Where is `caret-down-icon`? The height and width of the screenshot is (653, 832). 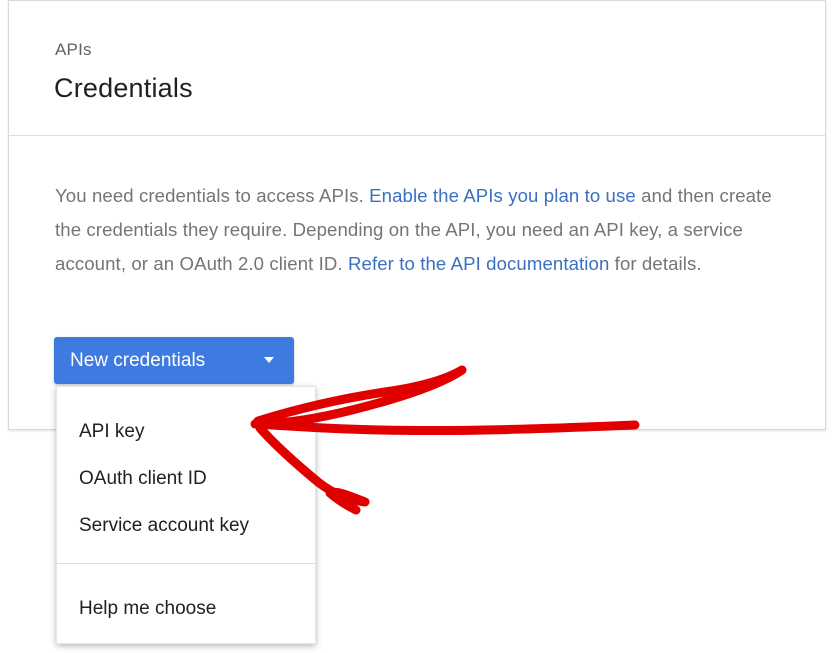
caret-down-icon is located at coordinates (269, 360).